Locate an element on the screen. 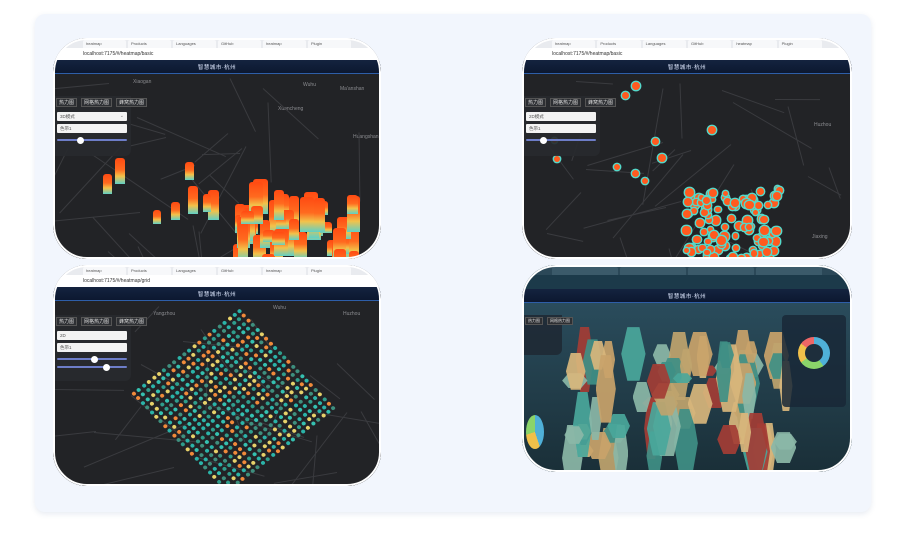  mode-select: 2D is located at coordinates (92, 335).